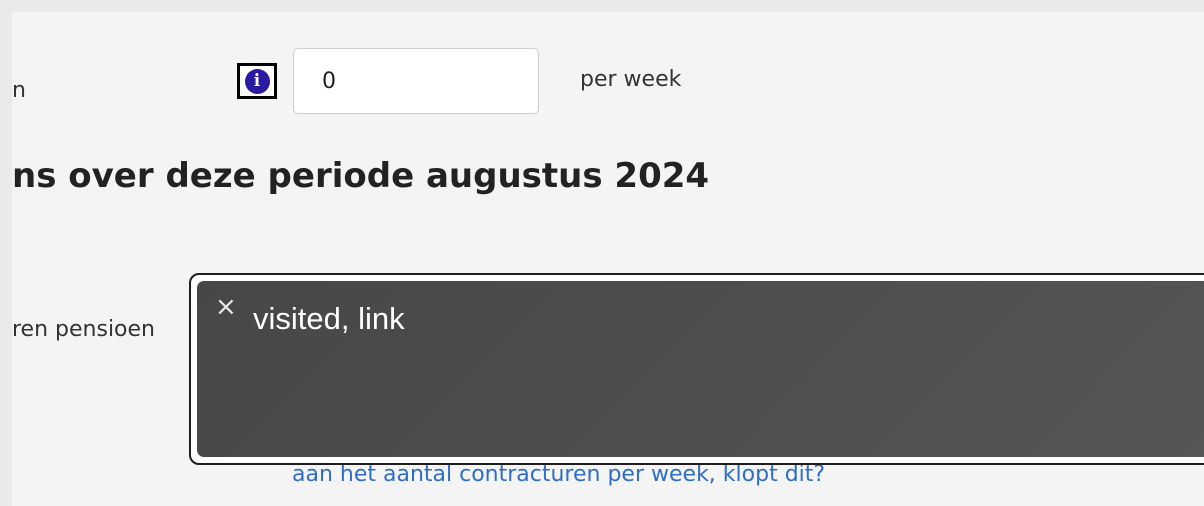 Image resolution: width=1204 pixels, height=506 pixels. What do you see at coordinates (631, 79) in the screenshot?
I see `unit-label: per week` at bounding box center [631, 79].